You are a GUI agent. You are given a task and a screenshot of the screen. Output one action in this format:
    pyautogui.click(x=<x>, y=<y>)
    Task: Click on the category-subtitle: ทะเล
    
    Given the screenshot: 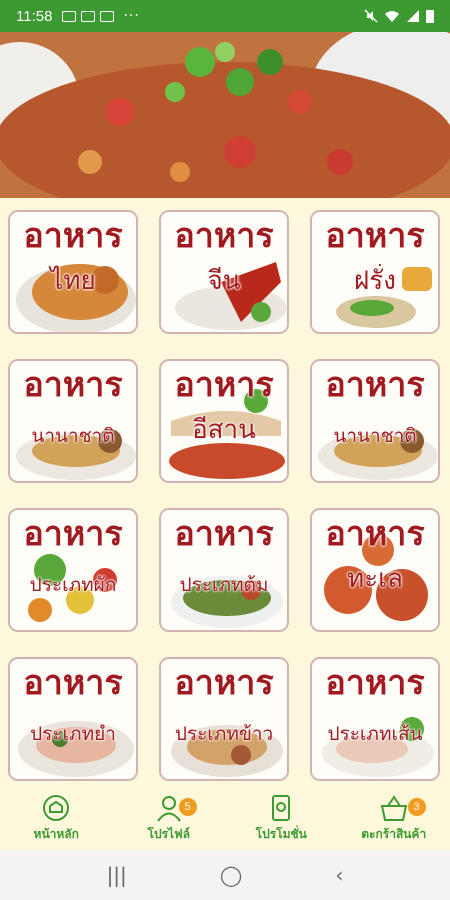 What is the action you would take?
    pyautogui.click(x=375, y=579)
    